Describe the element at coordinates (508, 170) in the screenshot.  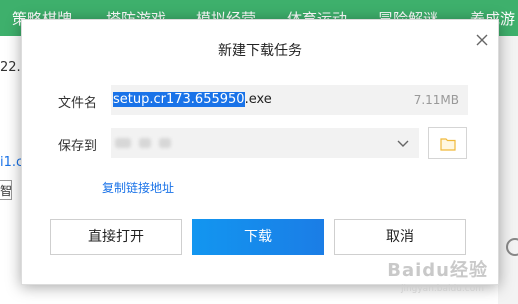
I see `bg-right-panel` at that location.